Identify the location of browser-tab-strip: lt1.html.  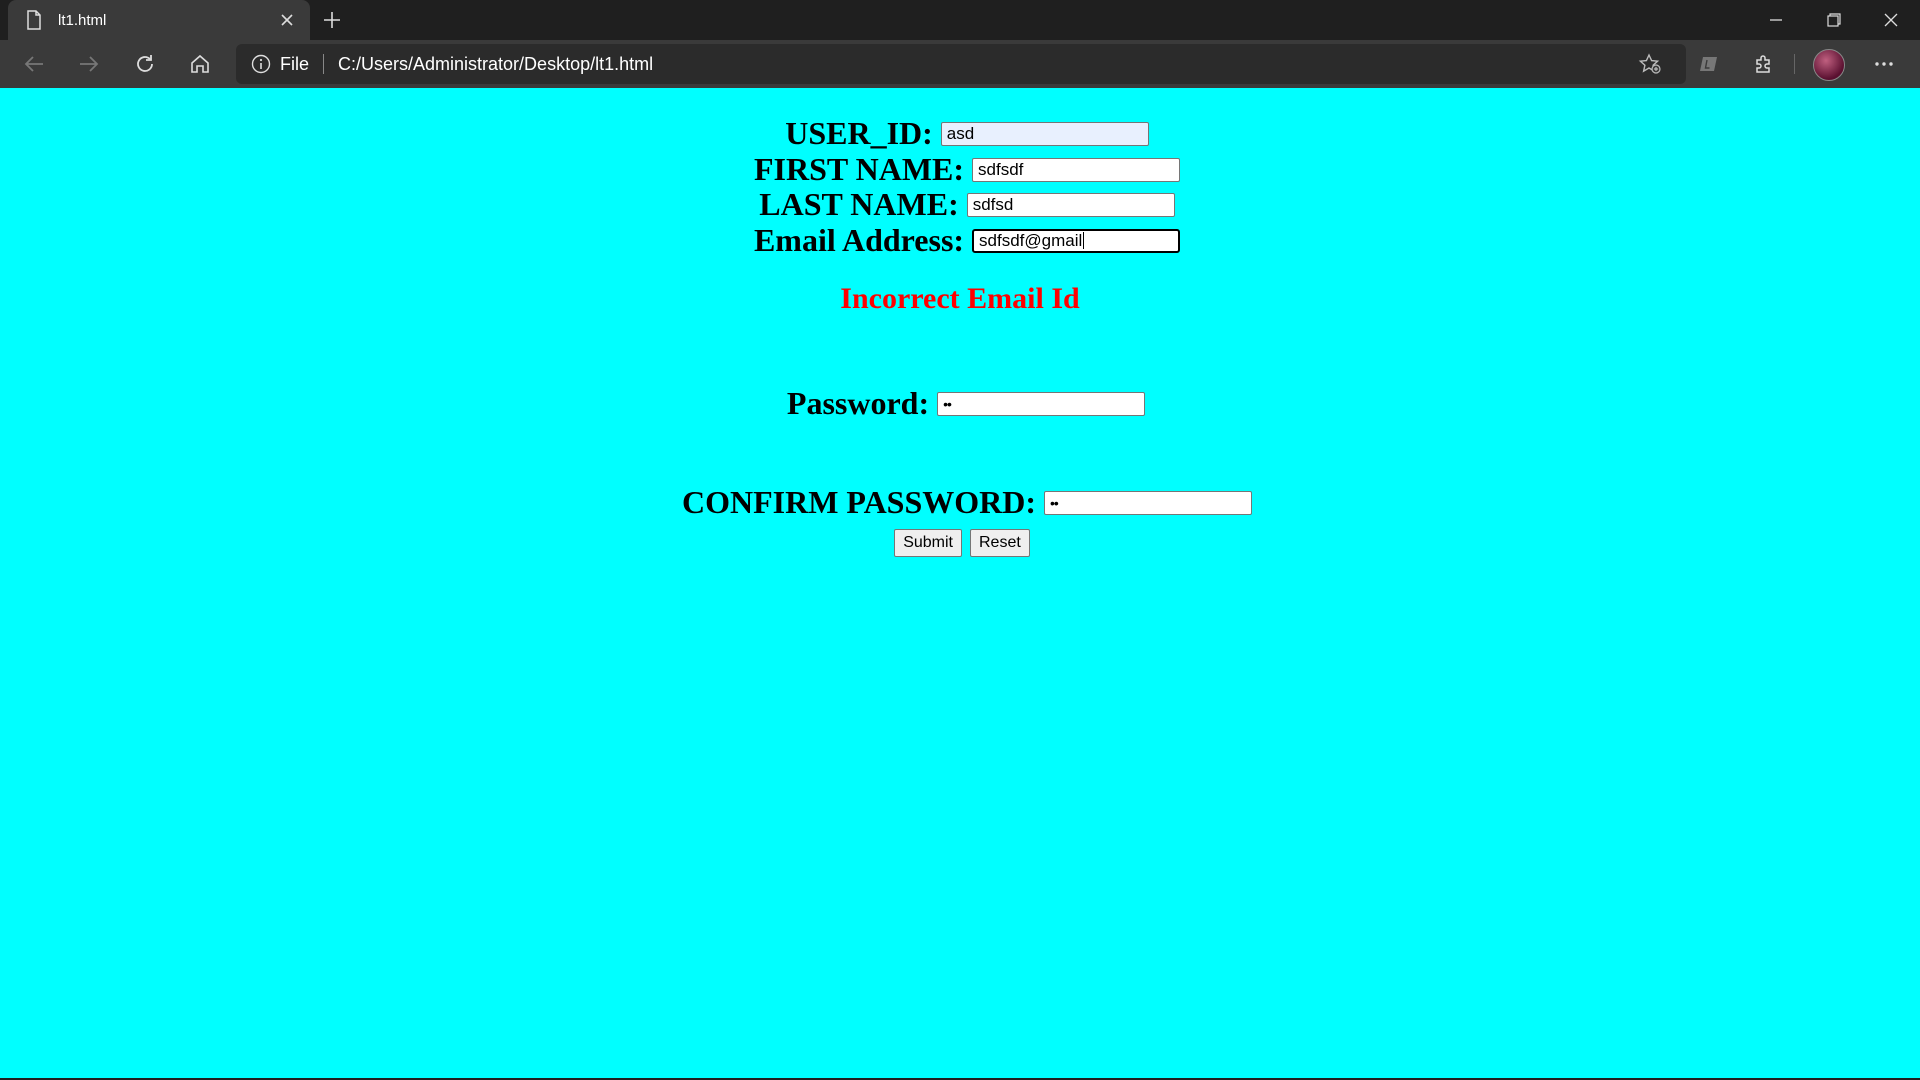
(960, 20).